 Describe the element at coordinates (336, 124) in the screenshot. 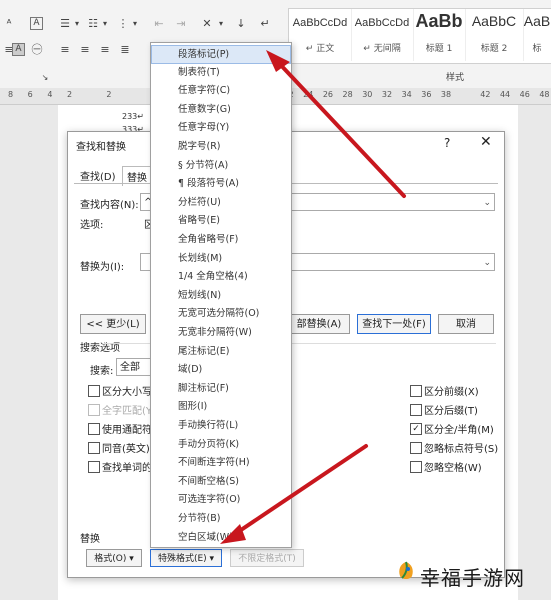

I see `arrow-to-paragraph-mark` at that location.